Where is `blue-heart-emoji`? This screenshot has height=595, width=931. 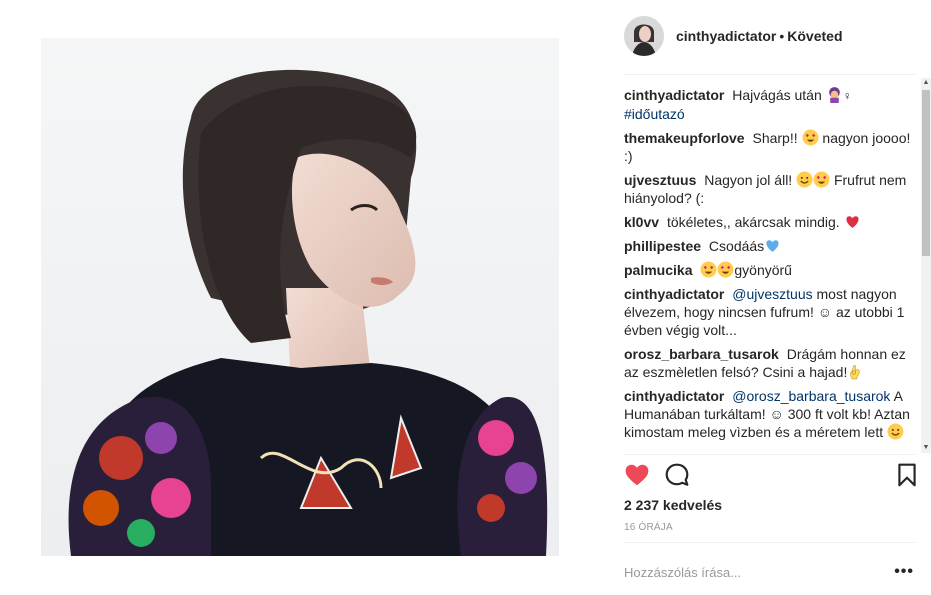
blue-heart-emoji is located at coordinates (772, 246).